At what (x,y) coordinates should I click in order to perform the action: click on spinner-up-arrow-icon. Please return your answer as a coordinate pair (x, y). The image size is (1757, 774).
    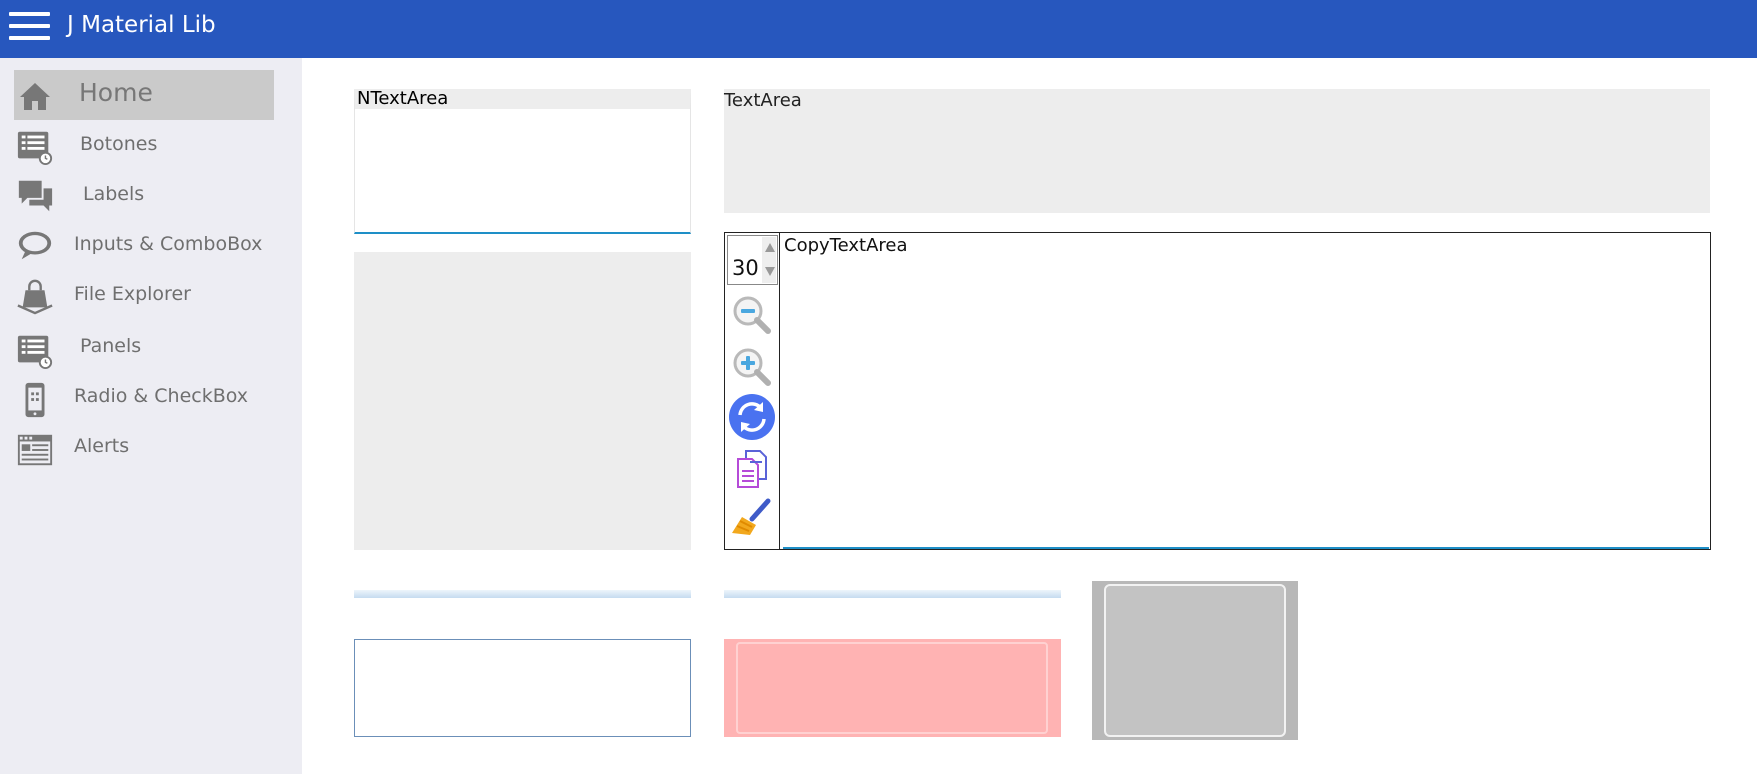
    Looking at the image, I should click on (770, 247).